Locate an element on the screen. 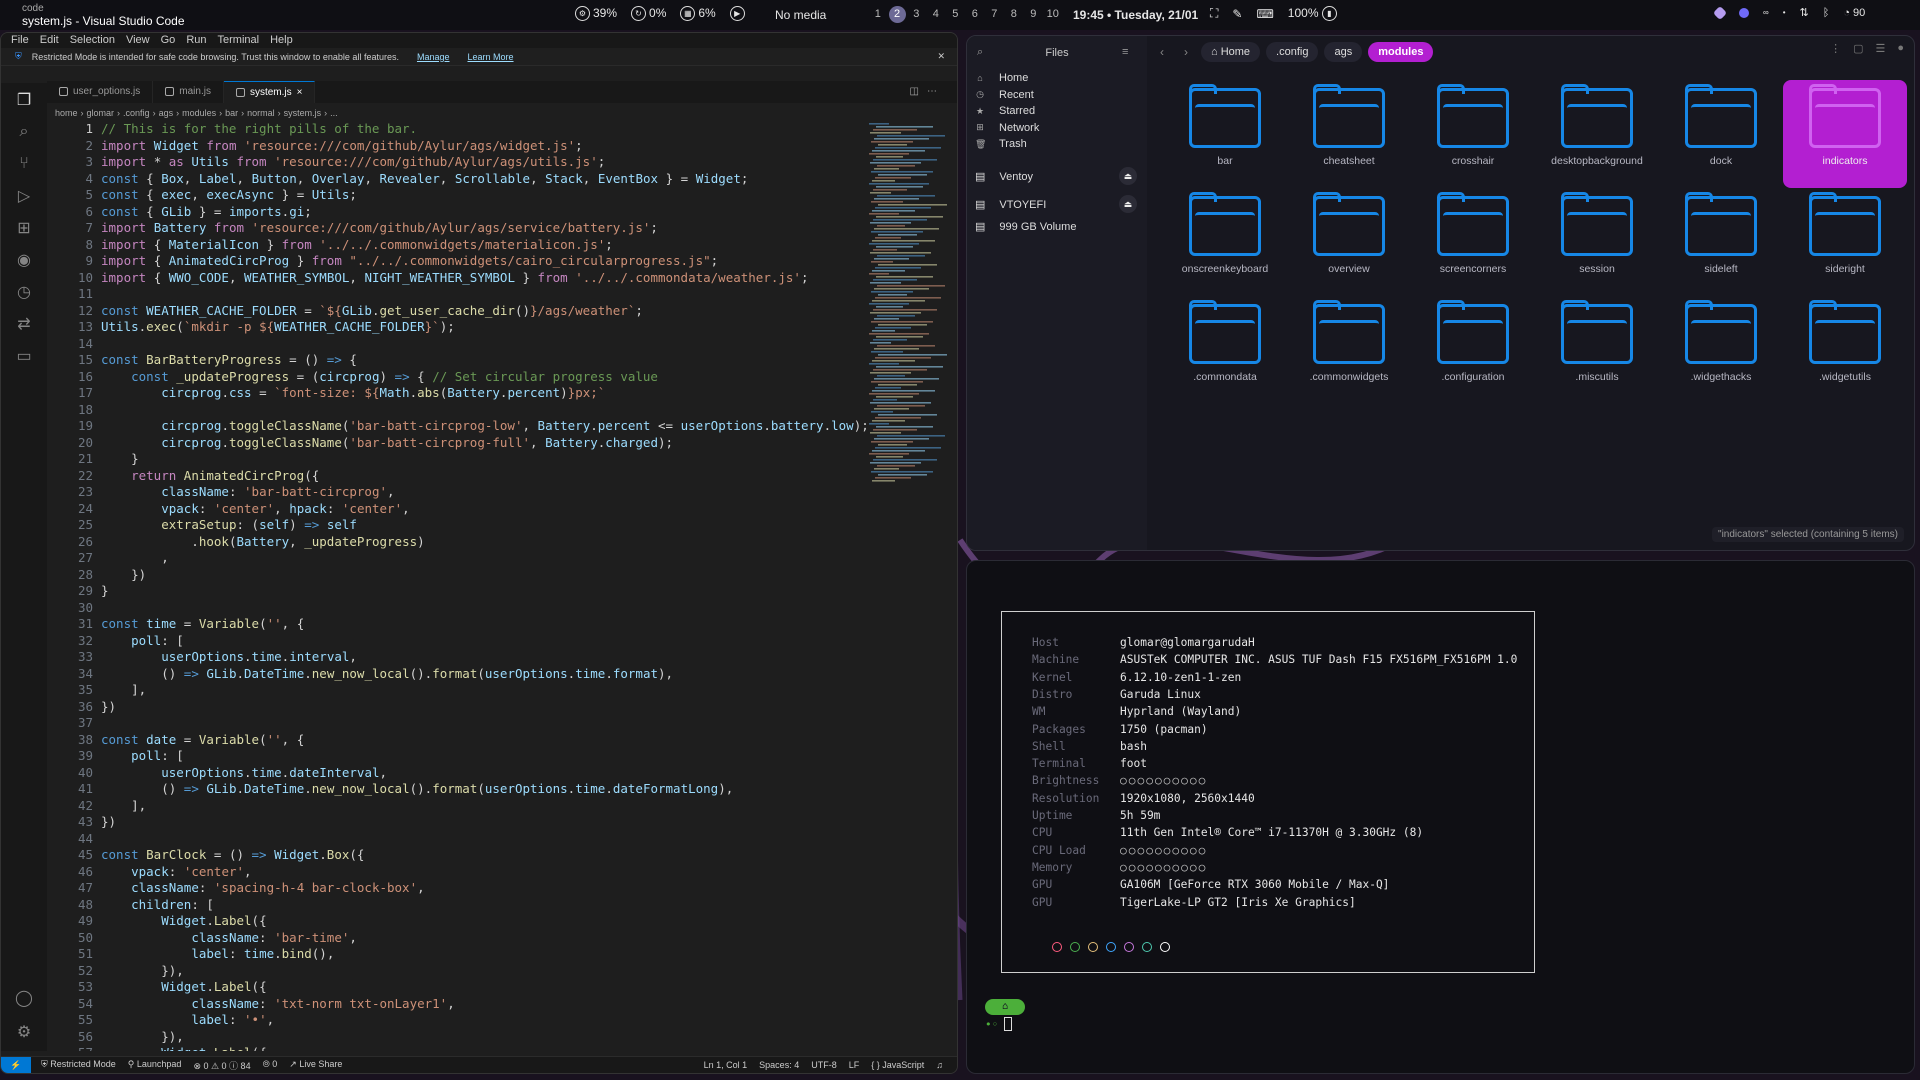 The height and width of the screenshot is (1080, 1920). encoding: UTF-8 is located at coordinates (824, 1065).